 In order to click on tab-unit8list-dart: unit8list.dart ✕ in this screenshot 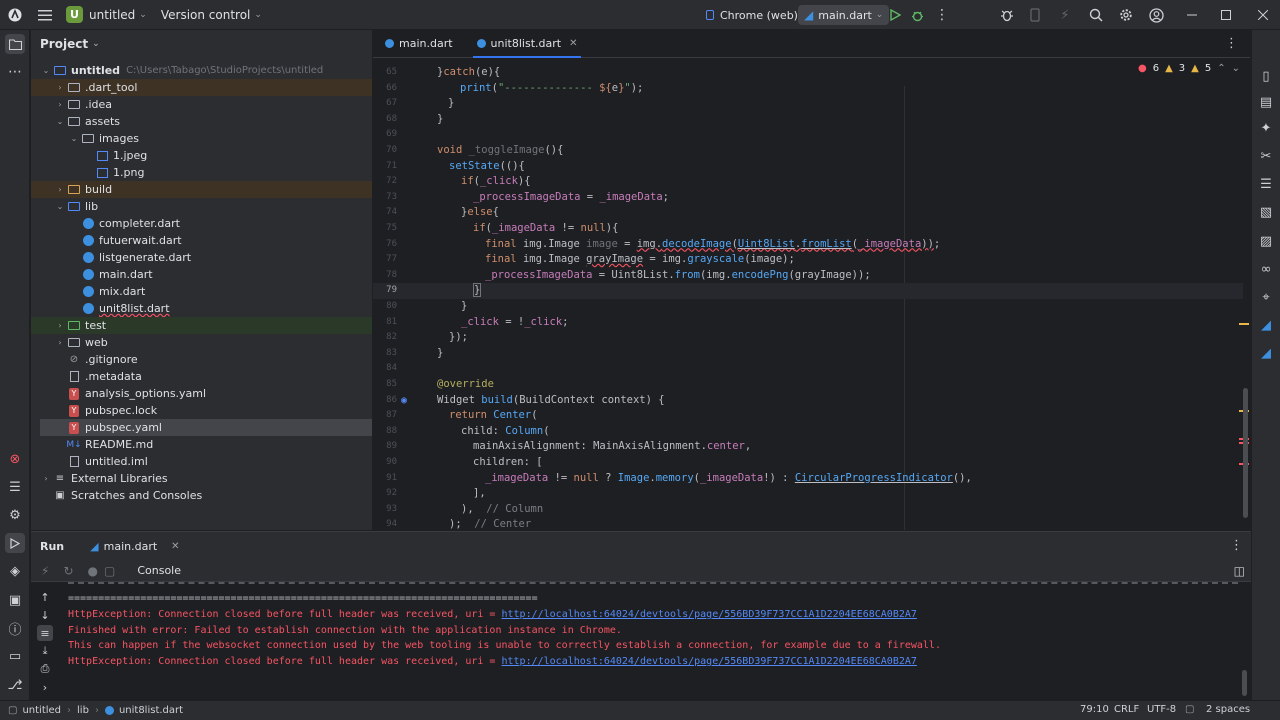, I will do `click(527, 44)`.